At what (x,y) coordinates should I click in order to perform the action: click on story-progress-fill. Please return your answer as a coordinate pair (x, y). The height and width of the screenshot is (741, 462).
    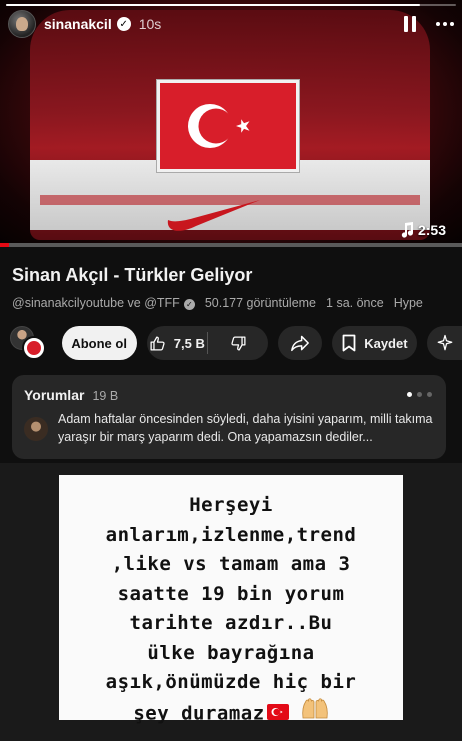
    Looking at the image, I should click on (213, 5).